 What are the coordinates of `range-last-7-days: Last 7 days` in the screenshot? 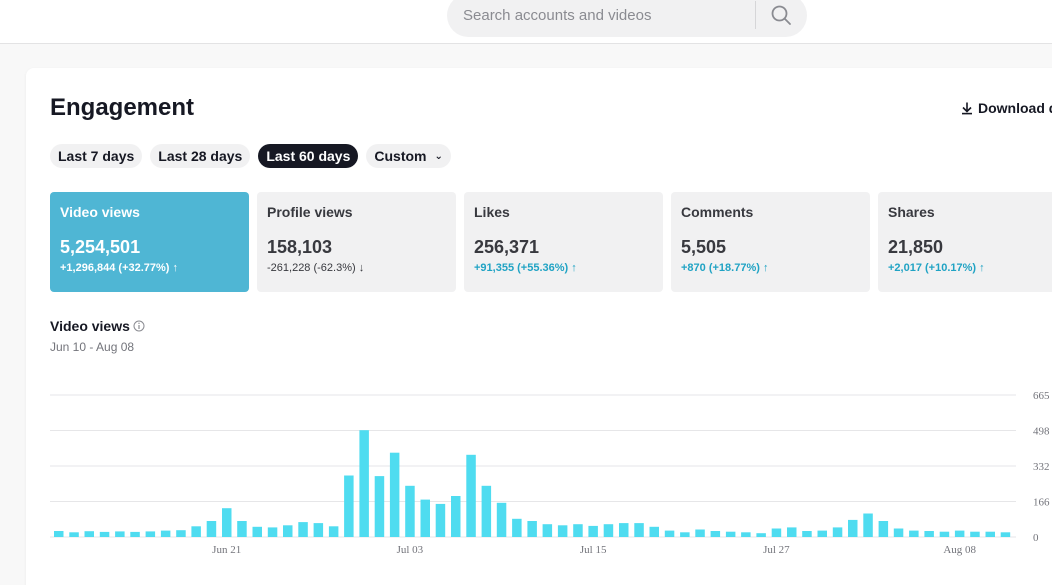 It's located at (96, 156).